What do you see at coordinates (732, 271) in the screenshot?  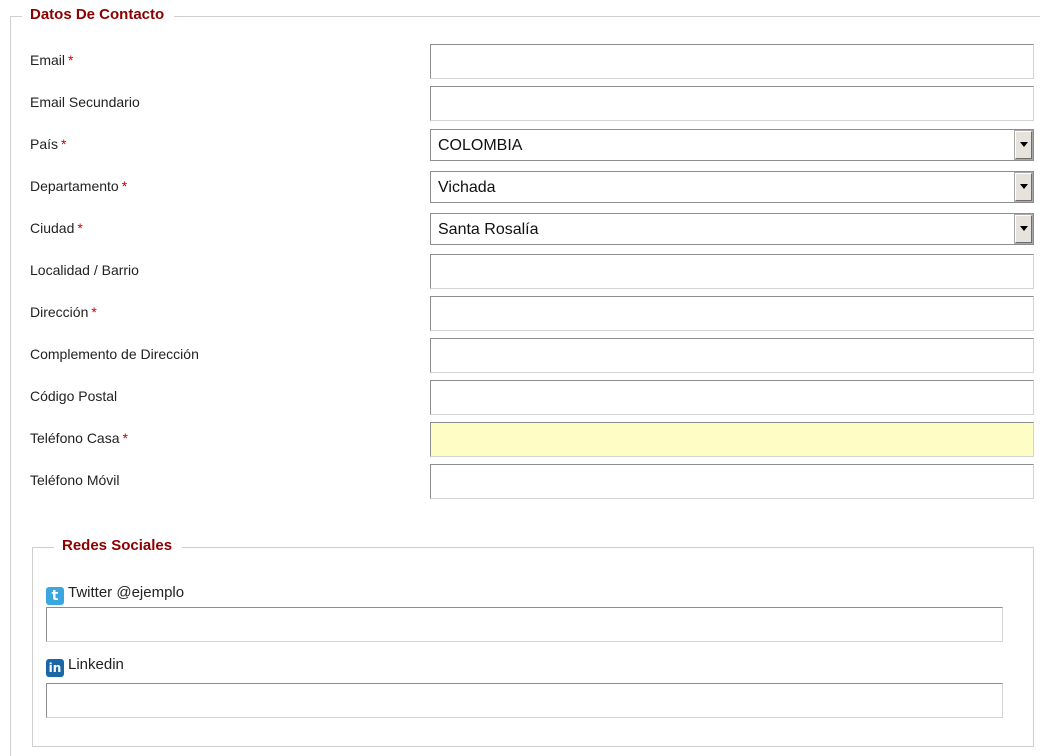 I see `neighborhood-input` at bounding box center [732, 271].